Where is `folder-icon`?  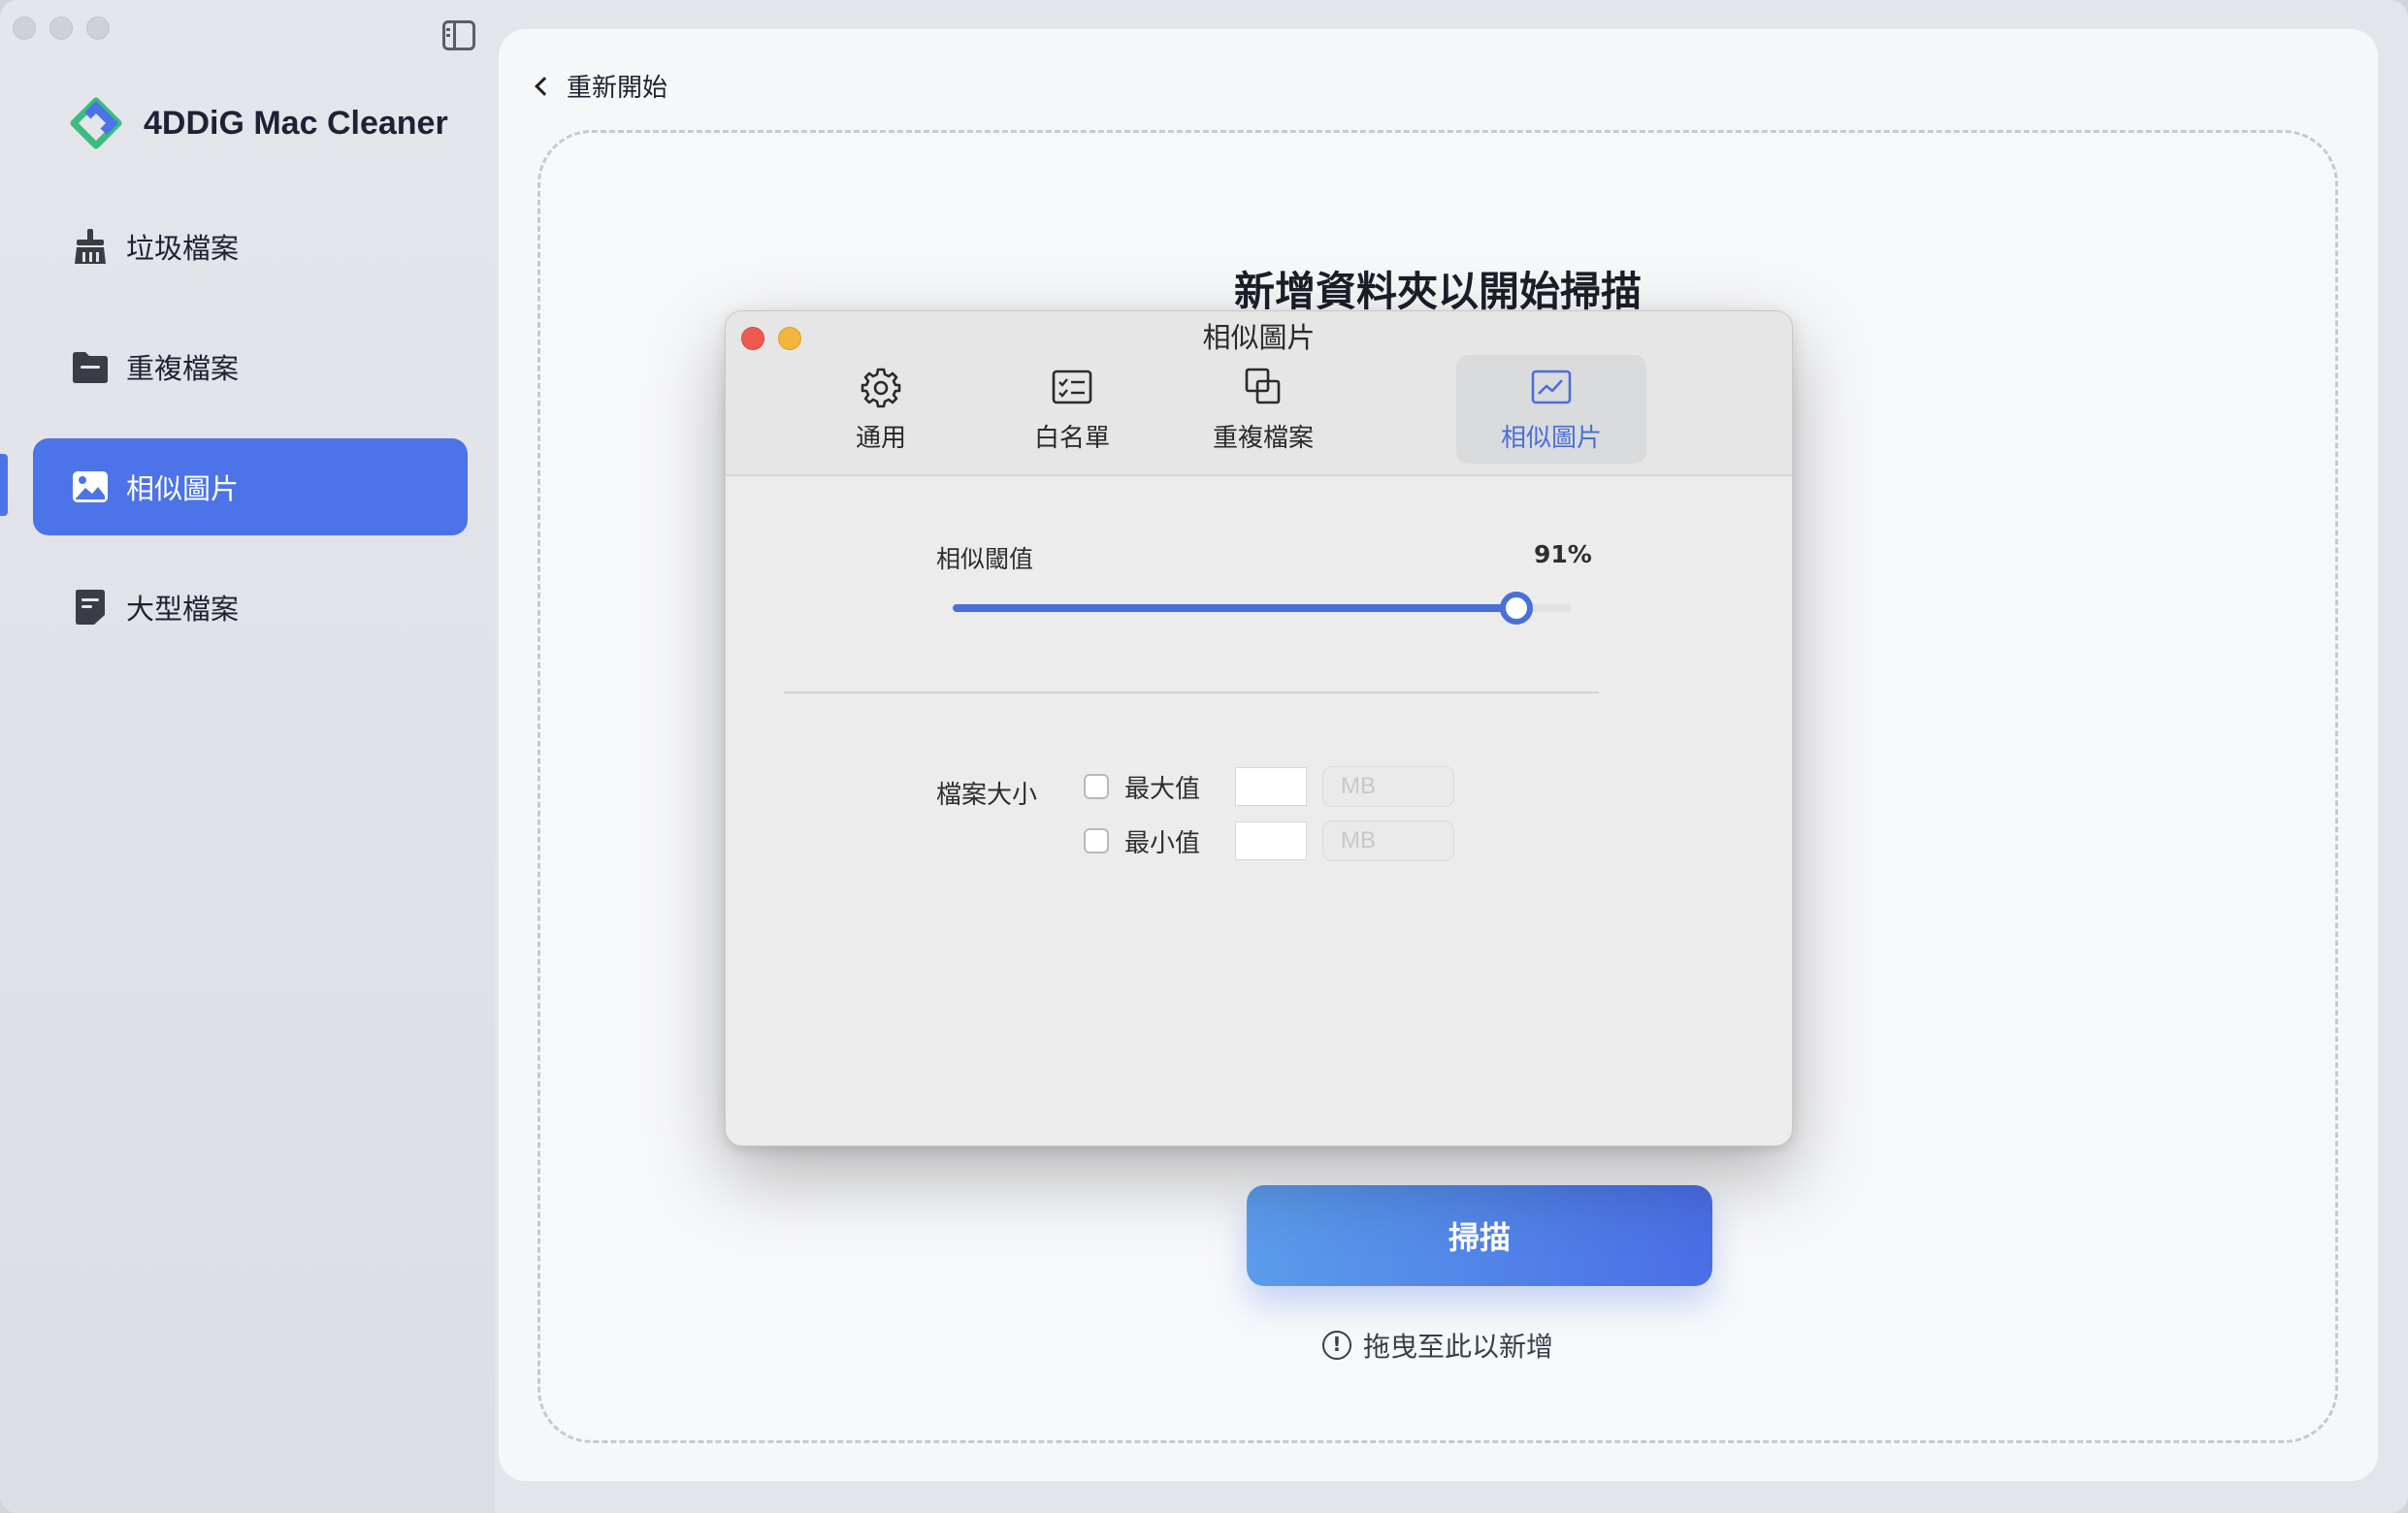
folder-icon is located at coordinates (90, 366).